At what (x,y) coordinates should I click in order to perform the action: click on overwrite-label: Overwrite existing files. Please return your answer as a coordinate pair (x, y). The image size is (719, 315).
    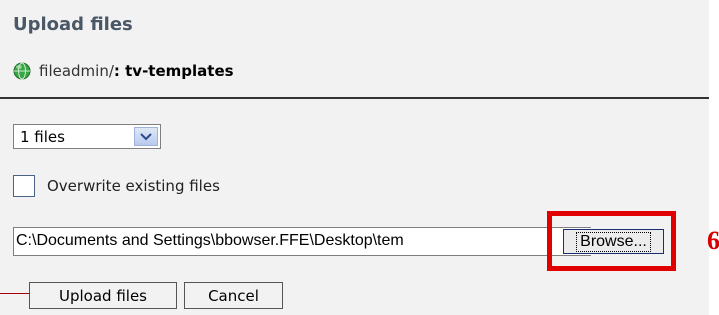
    Looking at the image, I should click on (133, 186).